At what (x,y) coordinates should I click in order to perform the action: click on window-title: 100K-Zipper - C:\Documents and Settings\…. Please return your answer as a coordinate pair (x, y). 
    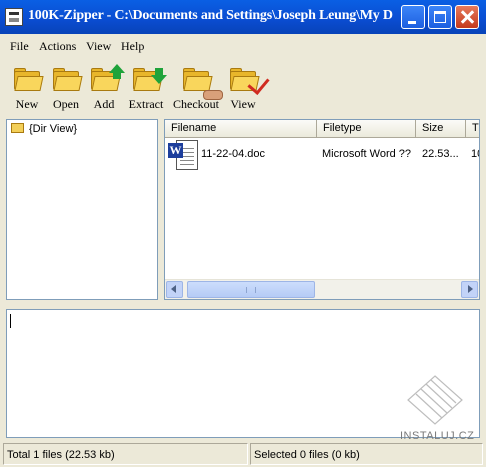
    Looking at the image, I should click on (210, 15).